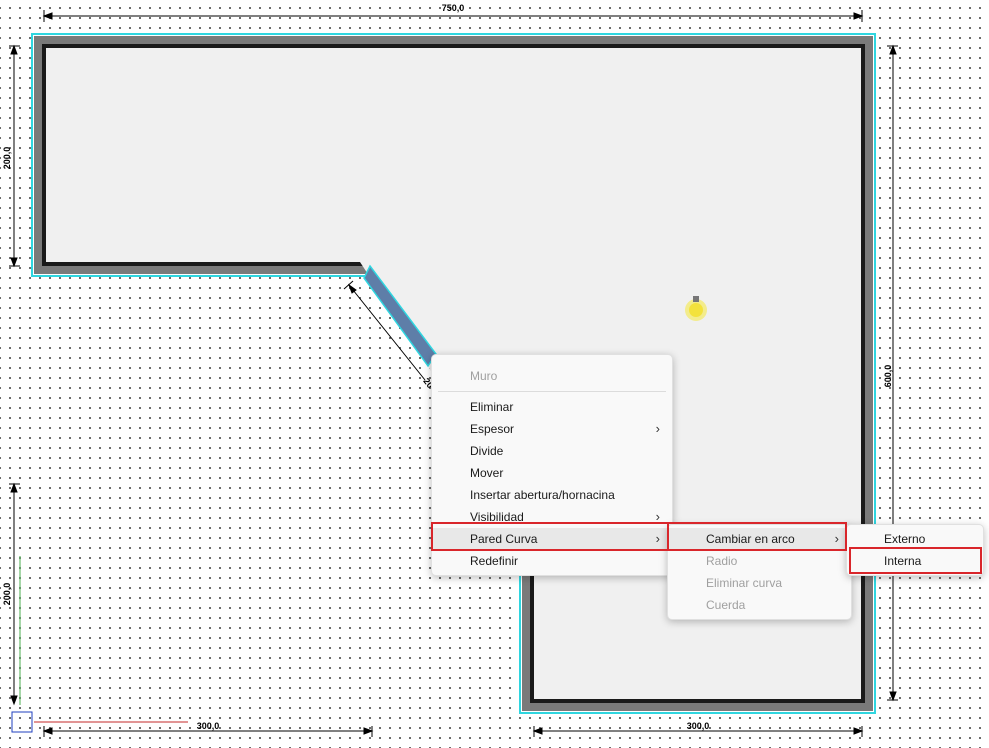 The image size is (989, 748). What do you see at coordinates (552, 495) in the screenshot?
I see `menu-item-insertar-abertura: Insertar abertura/hornacina` at bounding box center [552, 495].